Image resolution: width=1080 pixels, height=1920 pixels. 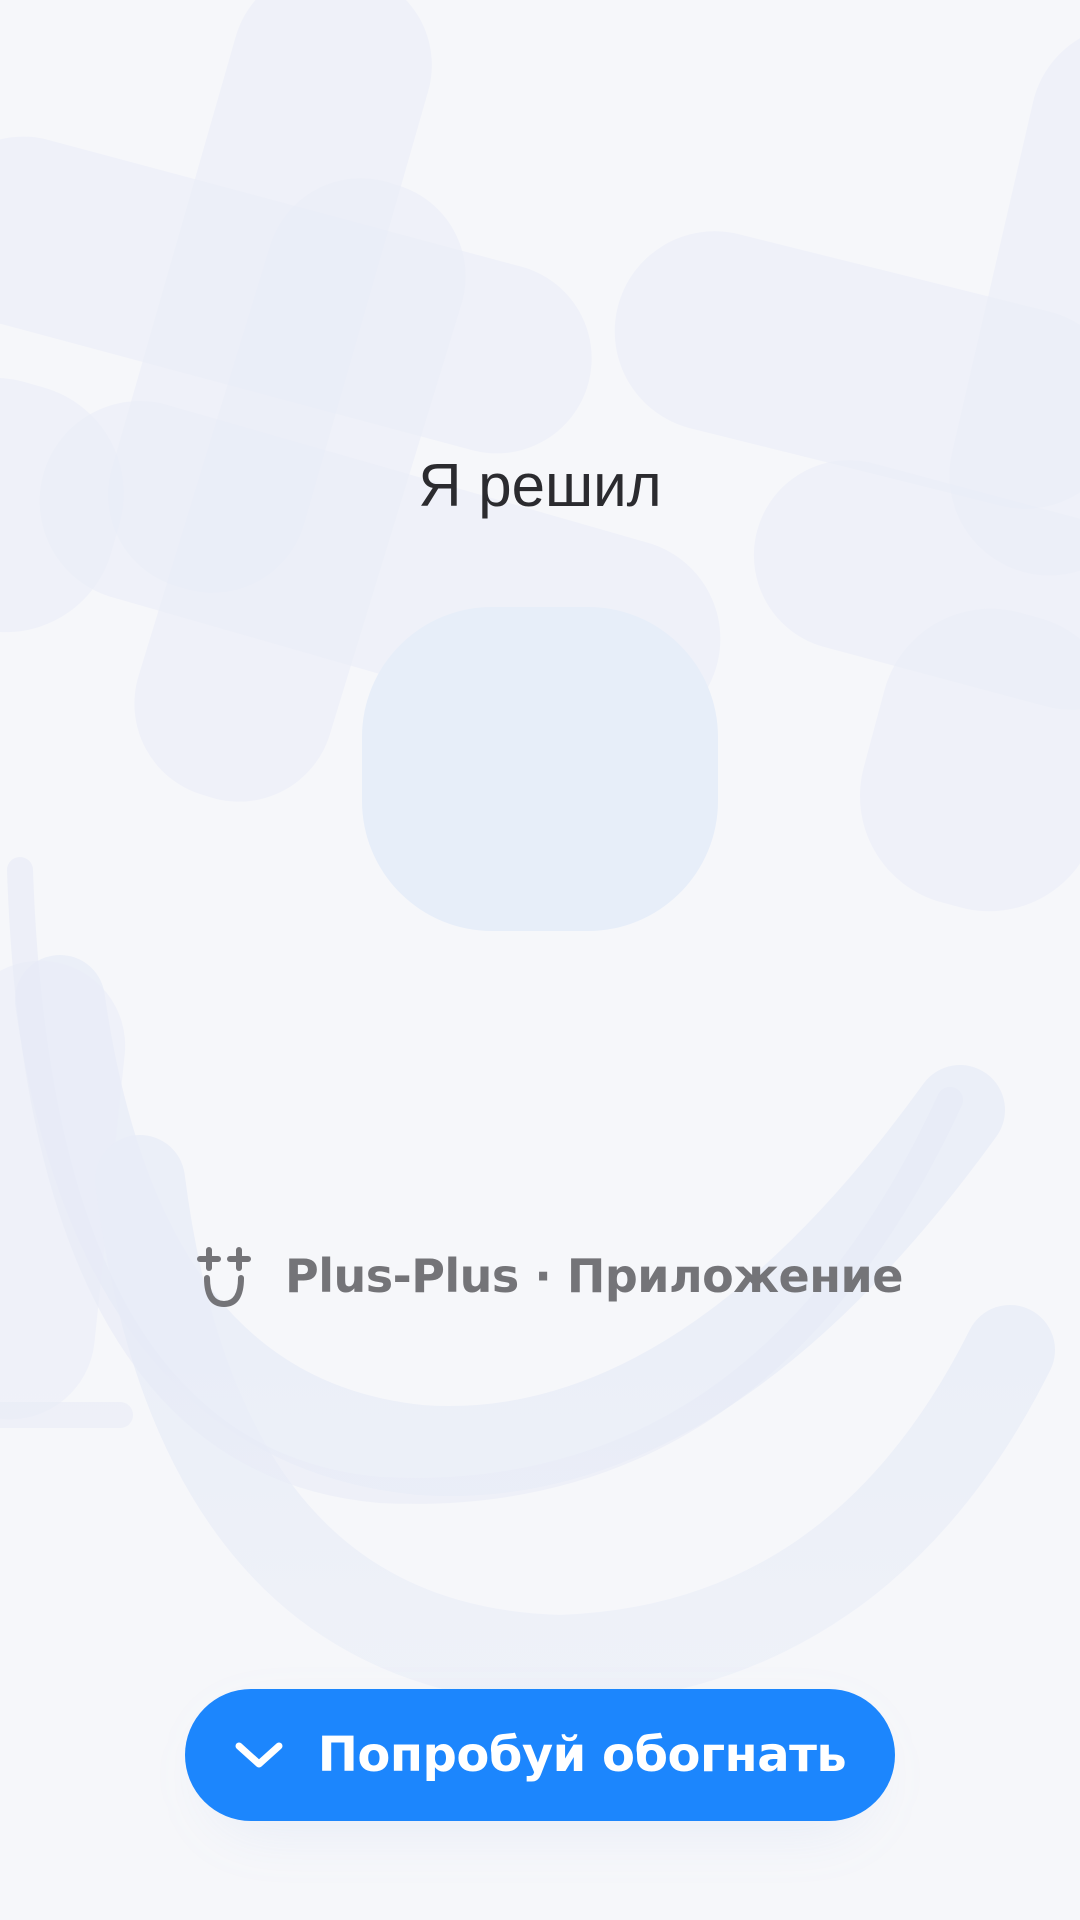 What do you see at coordinates (582, 1755) in the screenshot?
I see `cta-label: Попробуй обогнать` at bounding box center [582, 1755].